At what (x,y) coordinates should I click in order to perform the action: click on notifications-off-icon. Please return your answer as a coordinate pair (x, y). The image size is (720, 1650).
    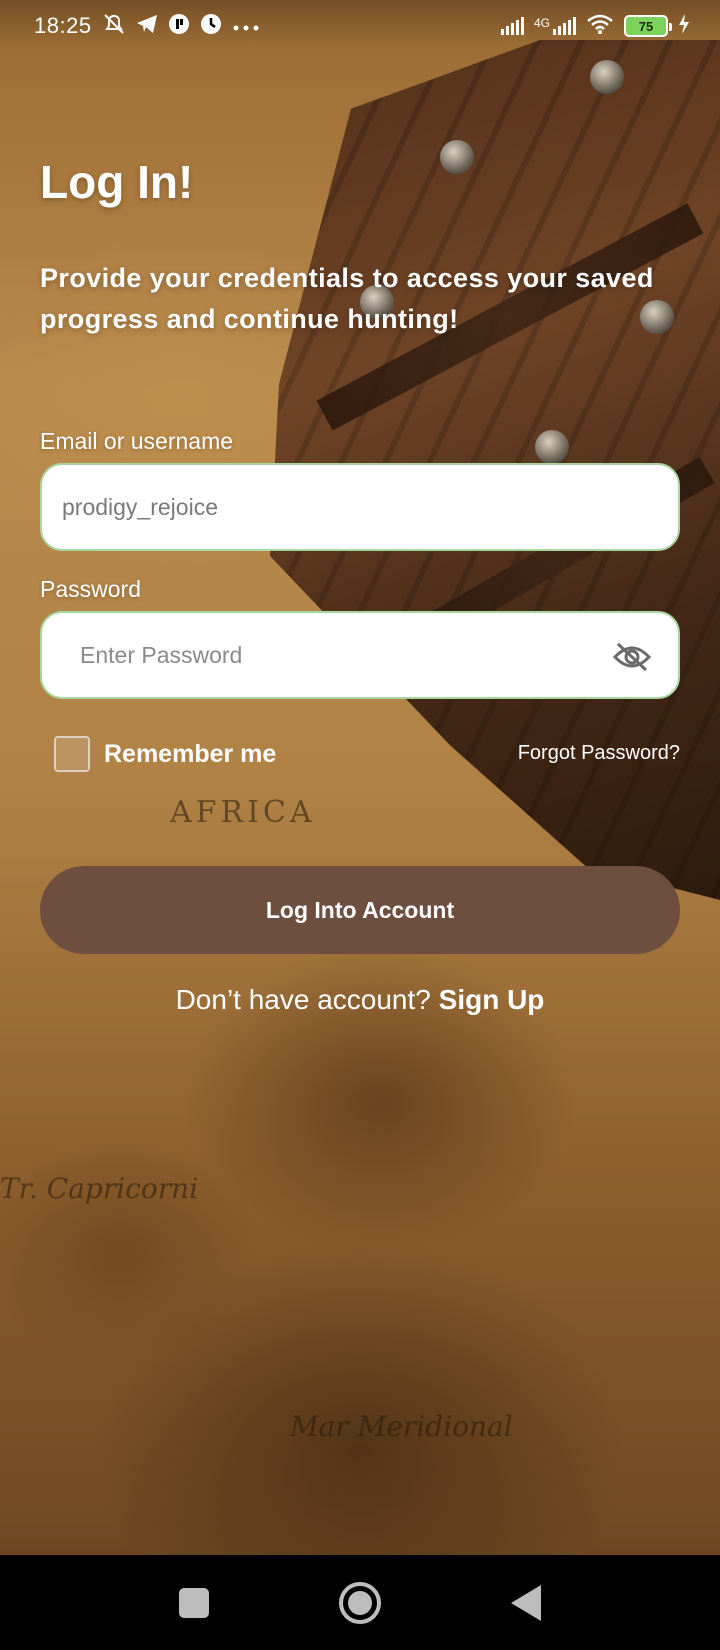
    Looking at the image, I should click on (114, 26).